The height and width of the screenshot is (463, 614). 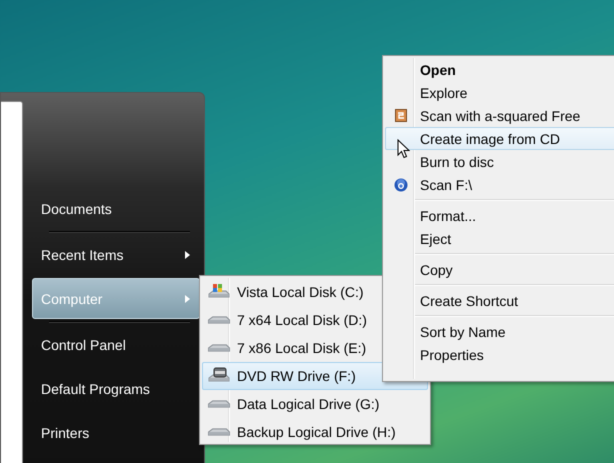 I want to click on context-menu-item: Create image from CD, so click(x=499, y=138).